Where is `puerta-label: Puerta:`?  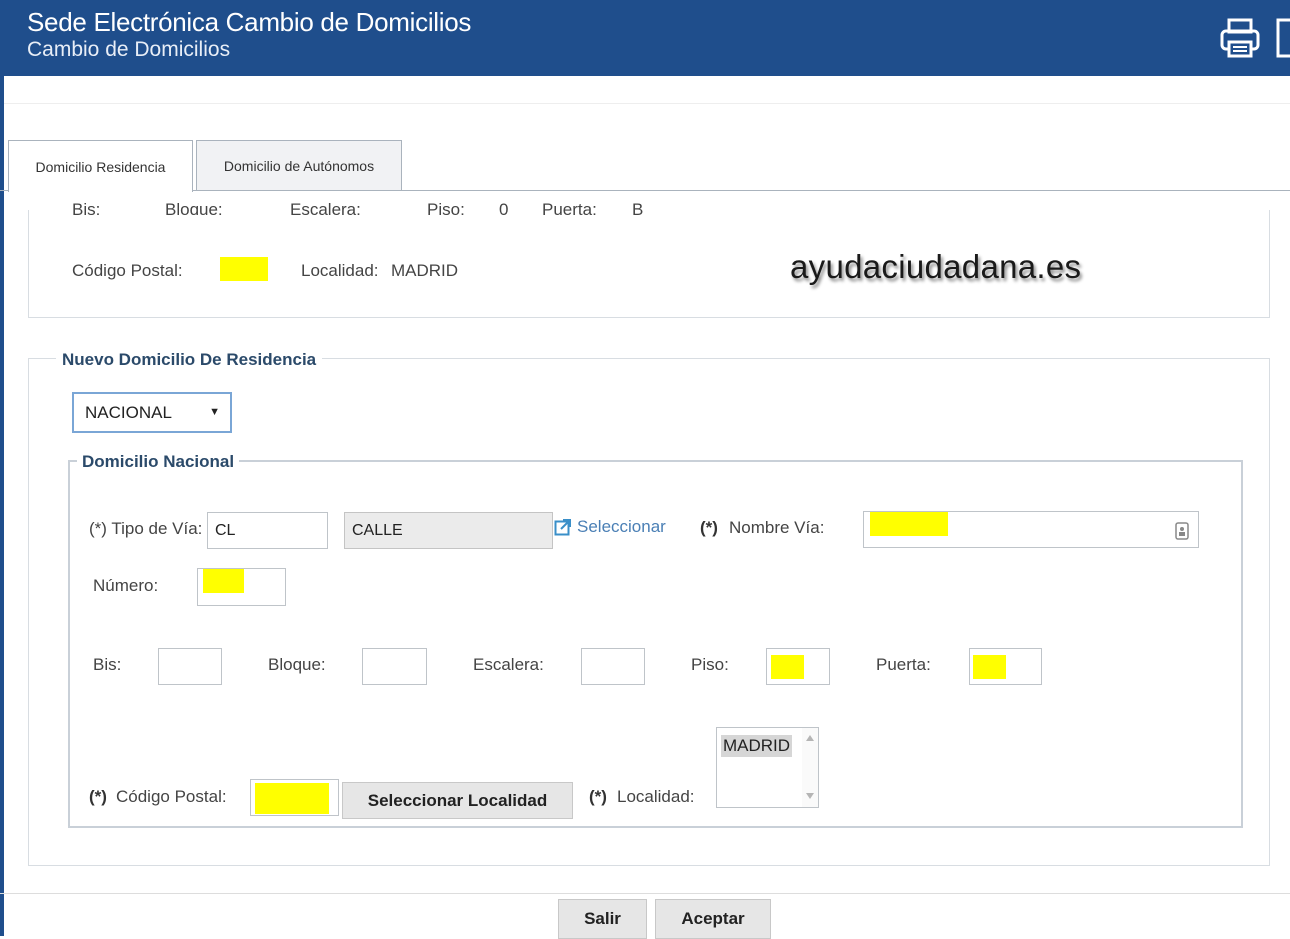 puerta-label: Puerta: is located at coordinates (903, 664).